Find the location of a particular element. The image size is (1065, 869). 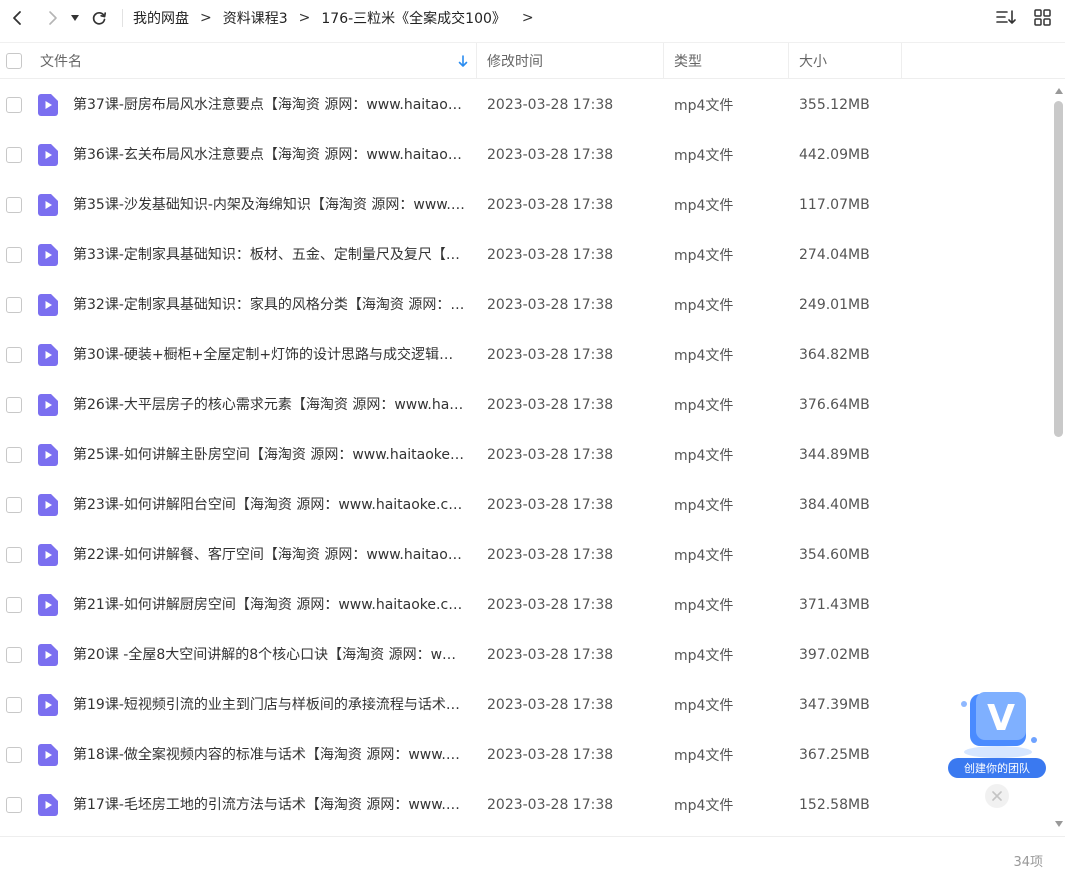

history-dropdown-button is located at coordinates (75, 18).